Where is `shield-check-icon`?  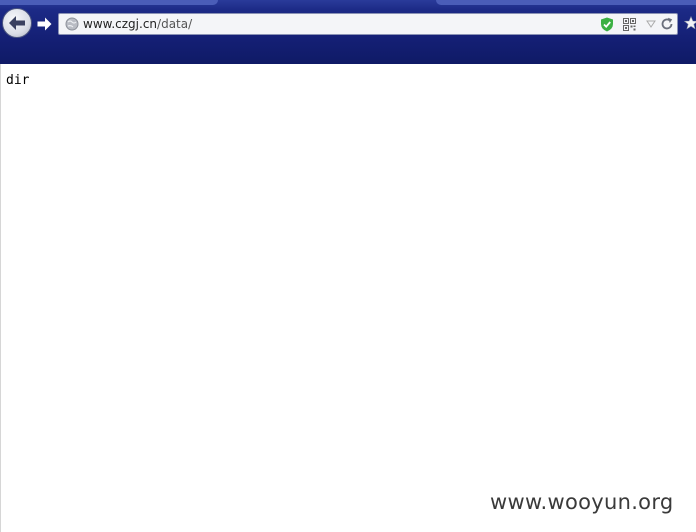
shield-check-icon is located at coordinates (607, 24).